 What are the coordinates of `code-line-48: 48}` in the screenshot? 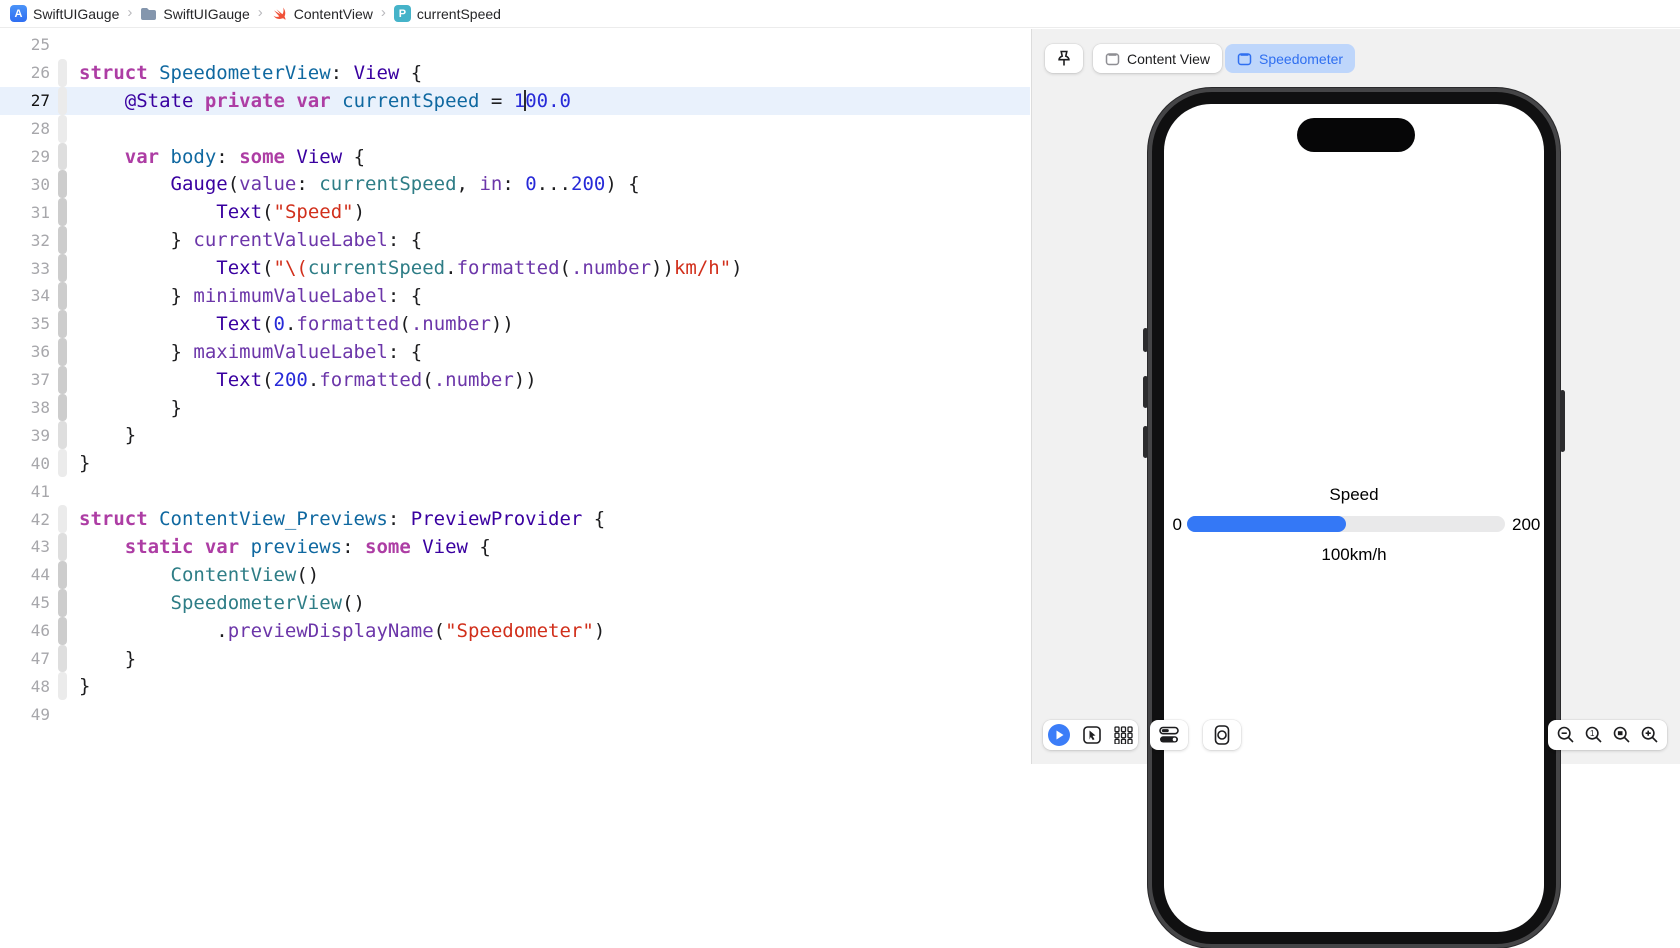 It's located at (515, 686).